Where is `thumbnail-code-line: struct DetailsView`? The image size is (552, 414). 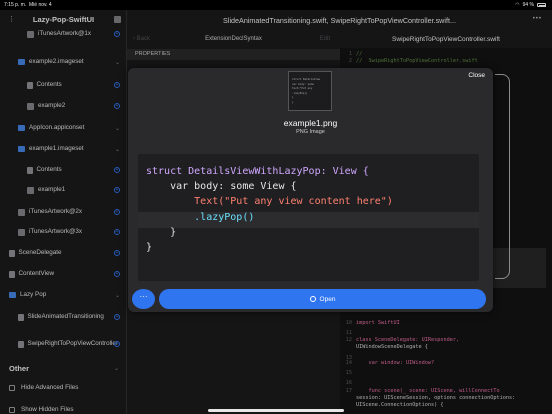 thumbnail-code-line: struct DetailsView is located at coordinates (306, 79).